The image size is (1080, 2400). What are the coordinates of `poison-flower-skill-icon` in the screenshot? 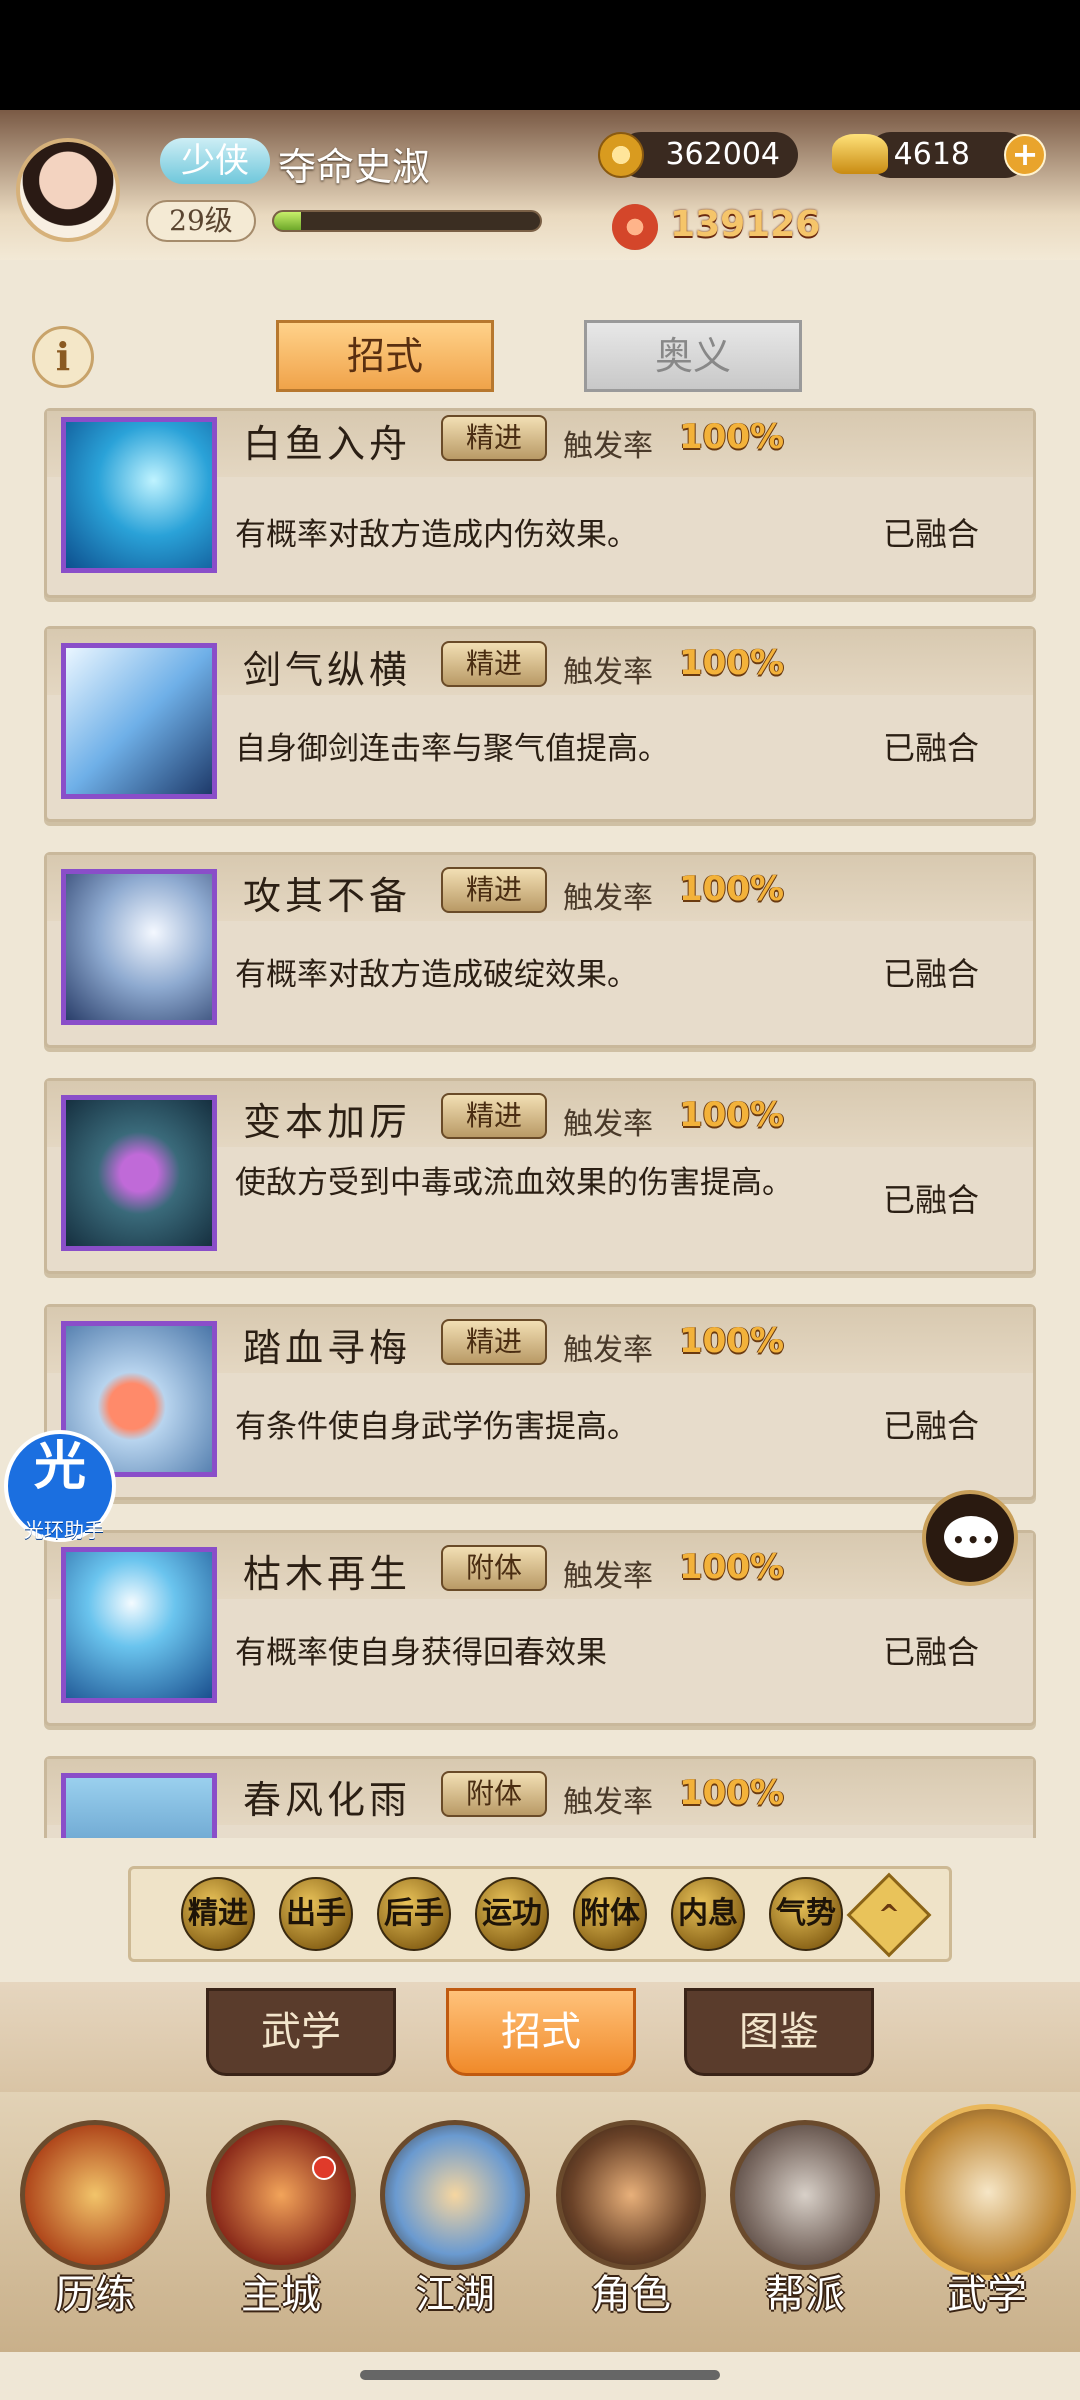 It's located at (139, 1173).